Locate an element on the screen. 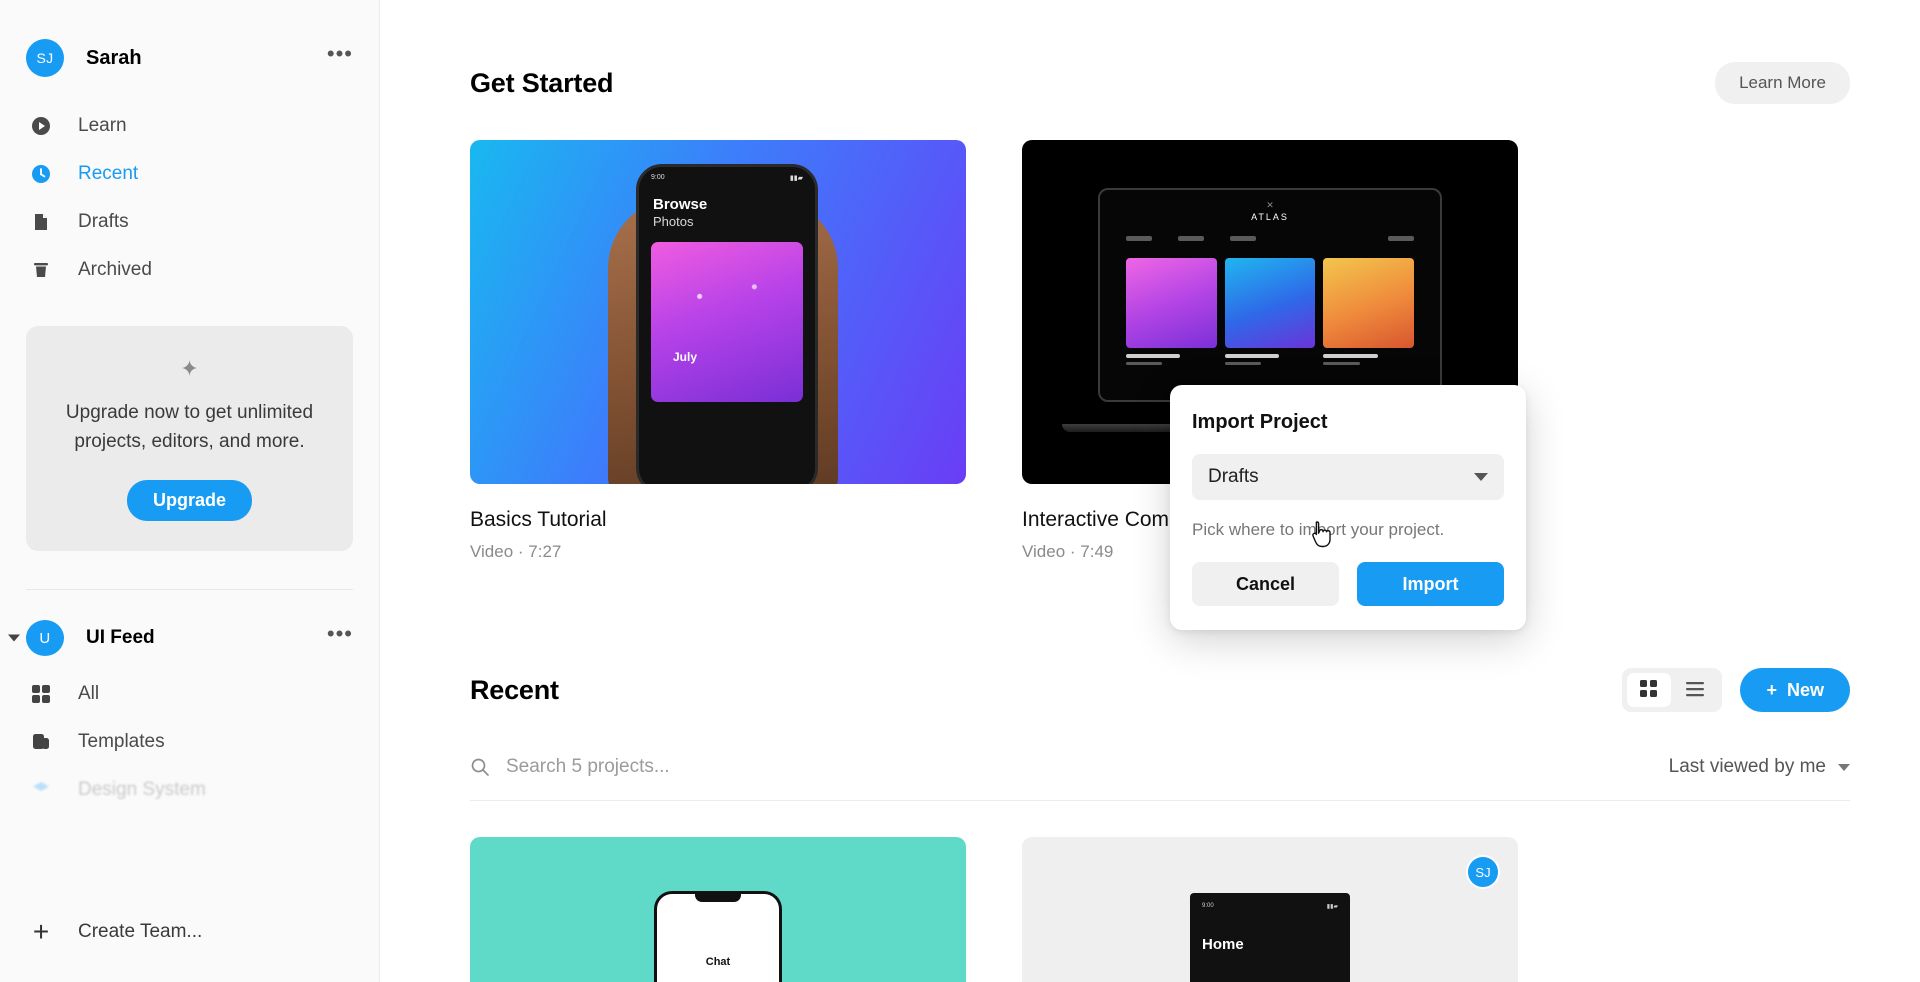 The height and width of the screenshot is (982, 1920). sidebar-divider is located at coordinates (189, 589).